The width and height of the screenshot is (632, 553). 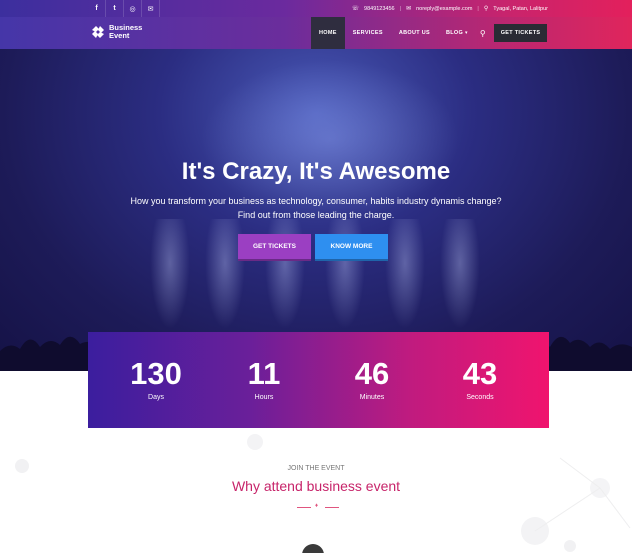 What do you see at coordinates (414, 33) in the screenshot?
I see `nav-about-us: ABOUT US` at bounding box center [414, 33].